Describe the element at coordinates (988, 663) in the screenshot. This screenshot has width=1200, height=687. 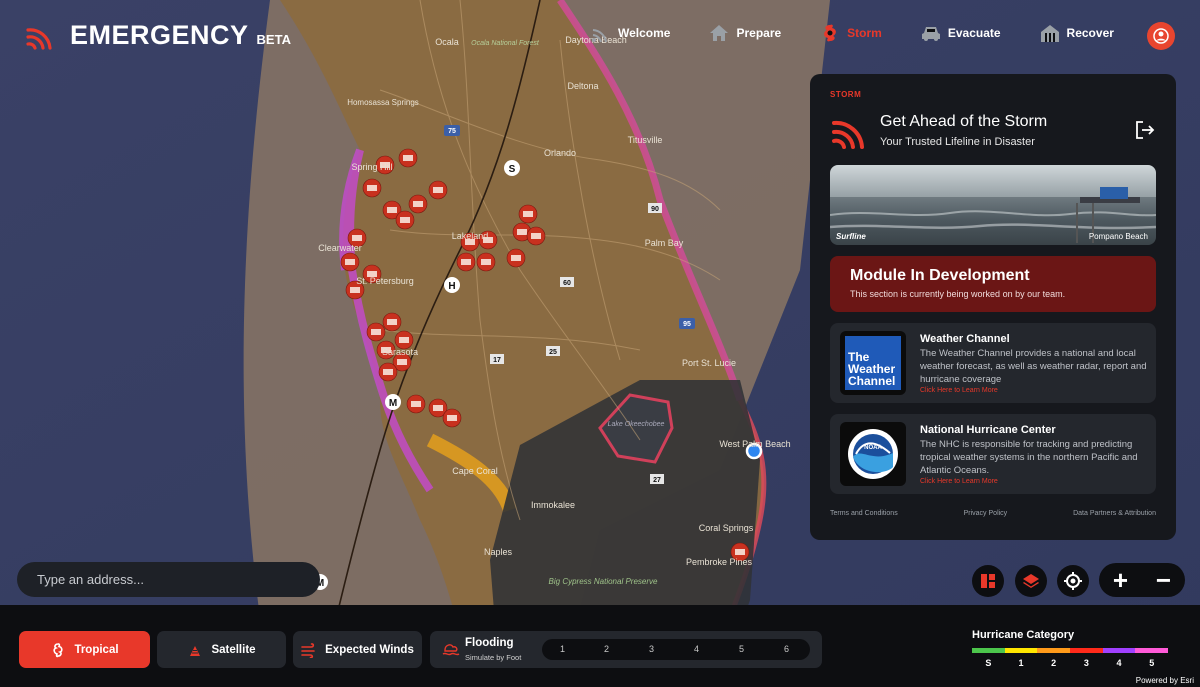
I see `legend-label: S` at that location.